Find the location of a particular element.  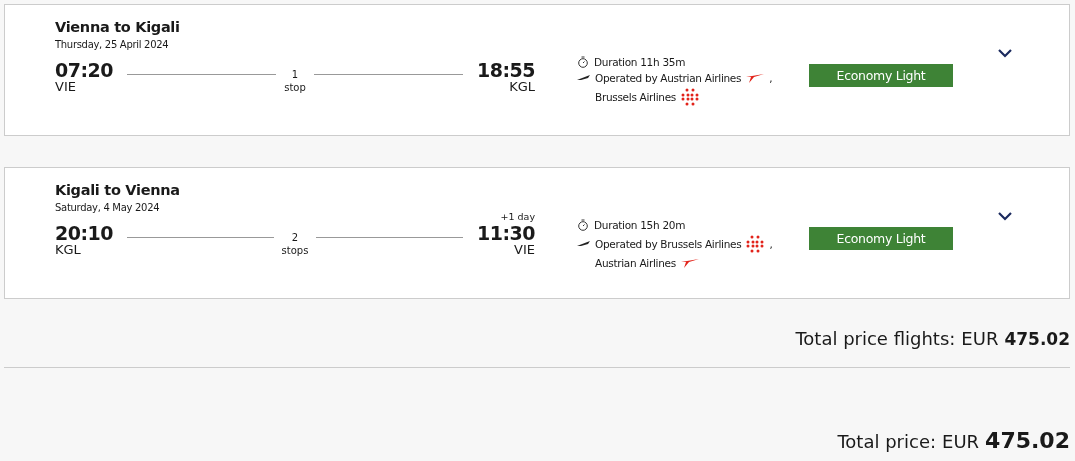

total-amount: 475.02 is located at coordinates (1027, 440).